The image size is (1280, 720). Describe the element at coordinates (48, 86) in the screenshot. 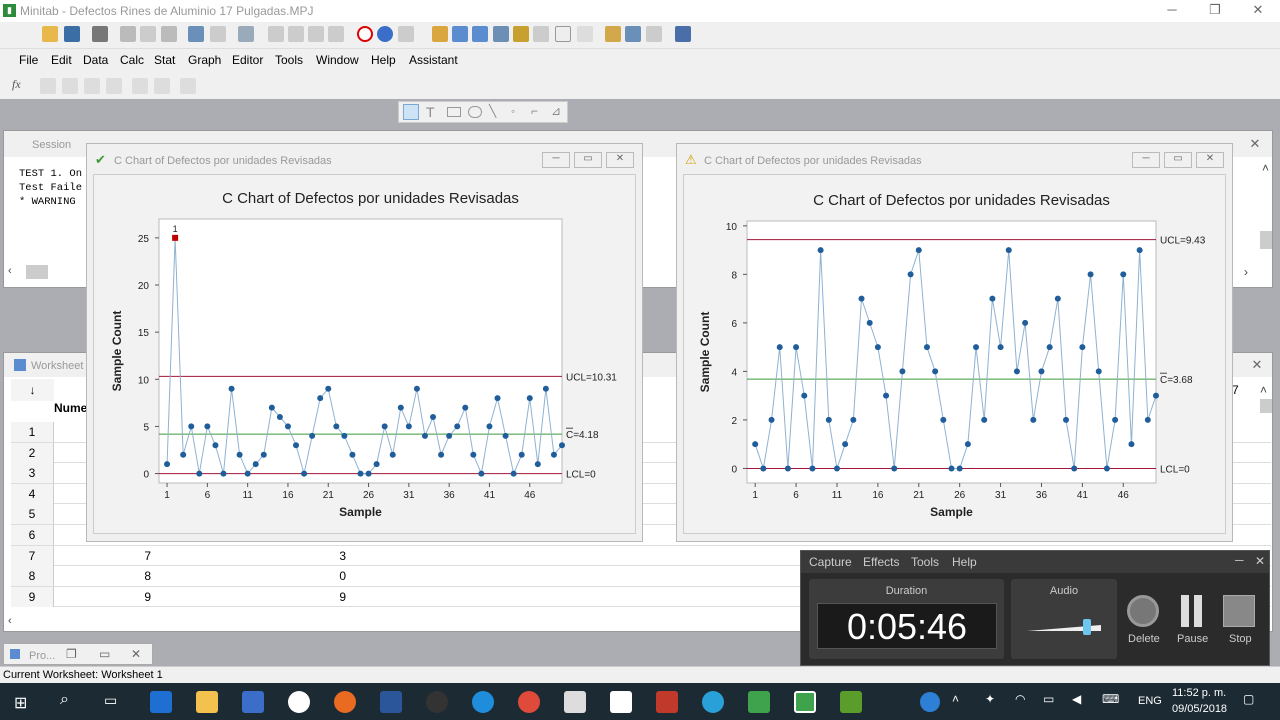

I see `insert-rows-icon` at that location.